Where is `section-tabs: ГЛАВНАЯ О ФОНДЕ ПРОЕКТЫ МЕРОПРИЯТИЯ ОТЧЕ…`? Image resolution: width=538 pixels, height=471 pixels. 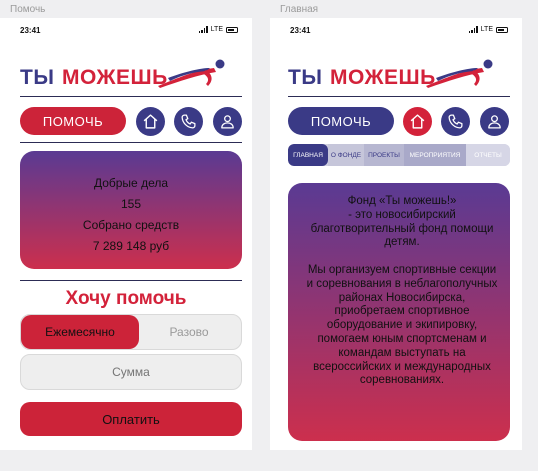
section-tabs: ГЛАВНАЯ О ФОНДЕ ПРОЕКТЫ МЕРОПРИЯТИЯ ОТЧЕ… is located at coordinates (399, 155).